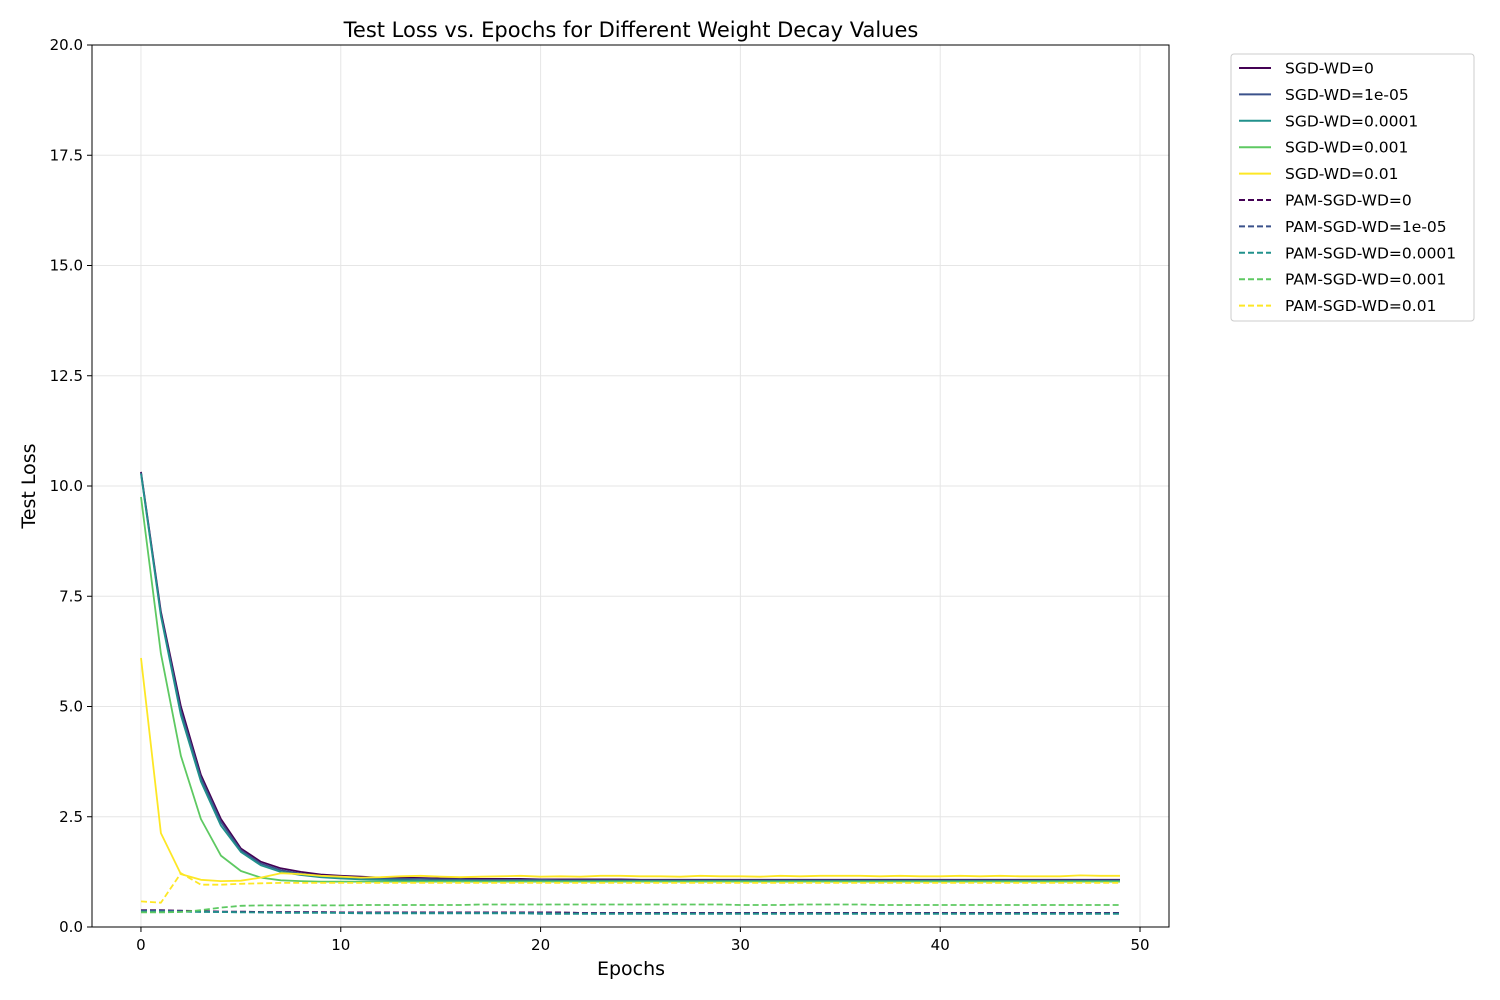  I want to click on x-axis-label: Epochs, so click(631, 969).